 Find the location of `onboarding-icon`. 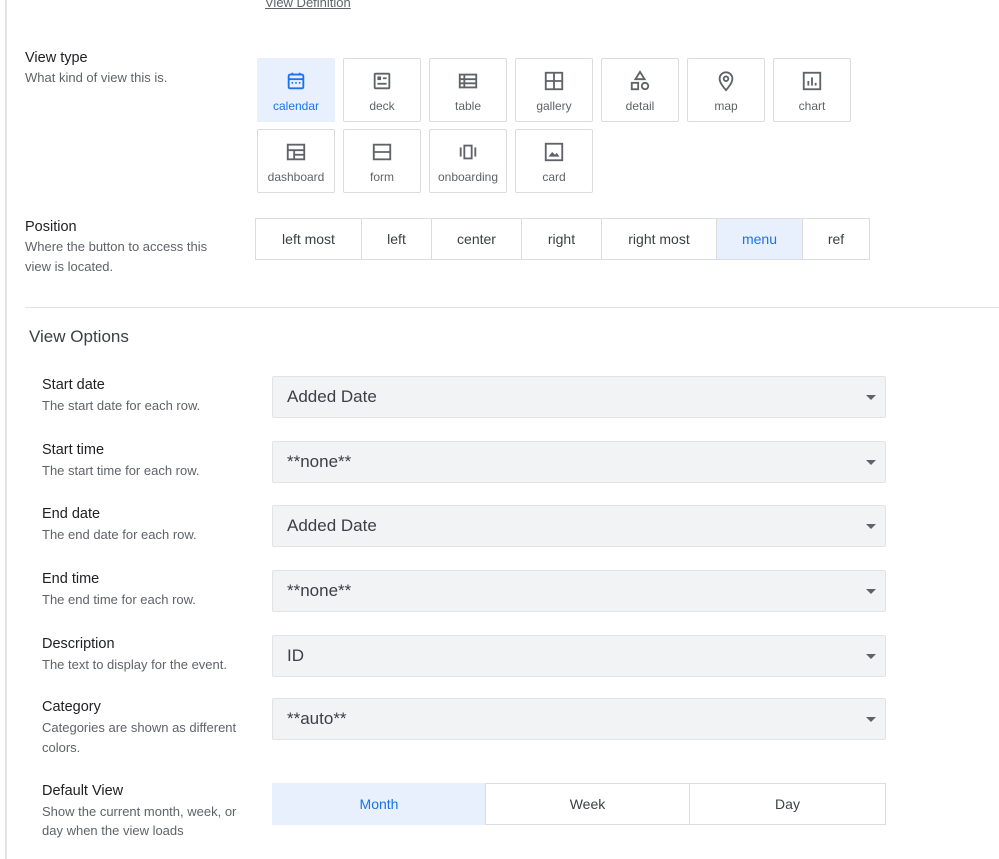

onboarding-icon is located at coordinates (468, 152).